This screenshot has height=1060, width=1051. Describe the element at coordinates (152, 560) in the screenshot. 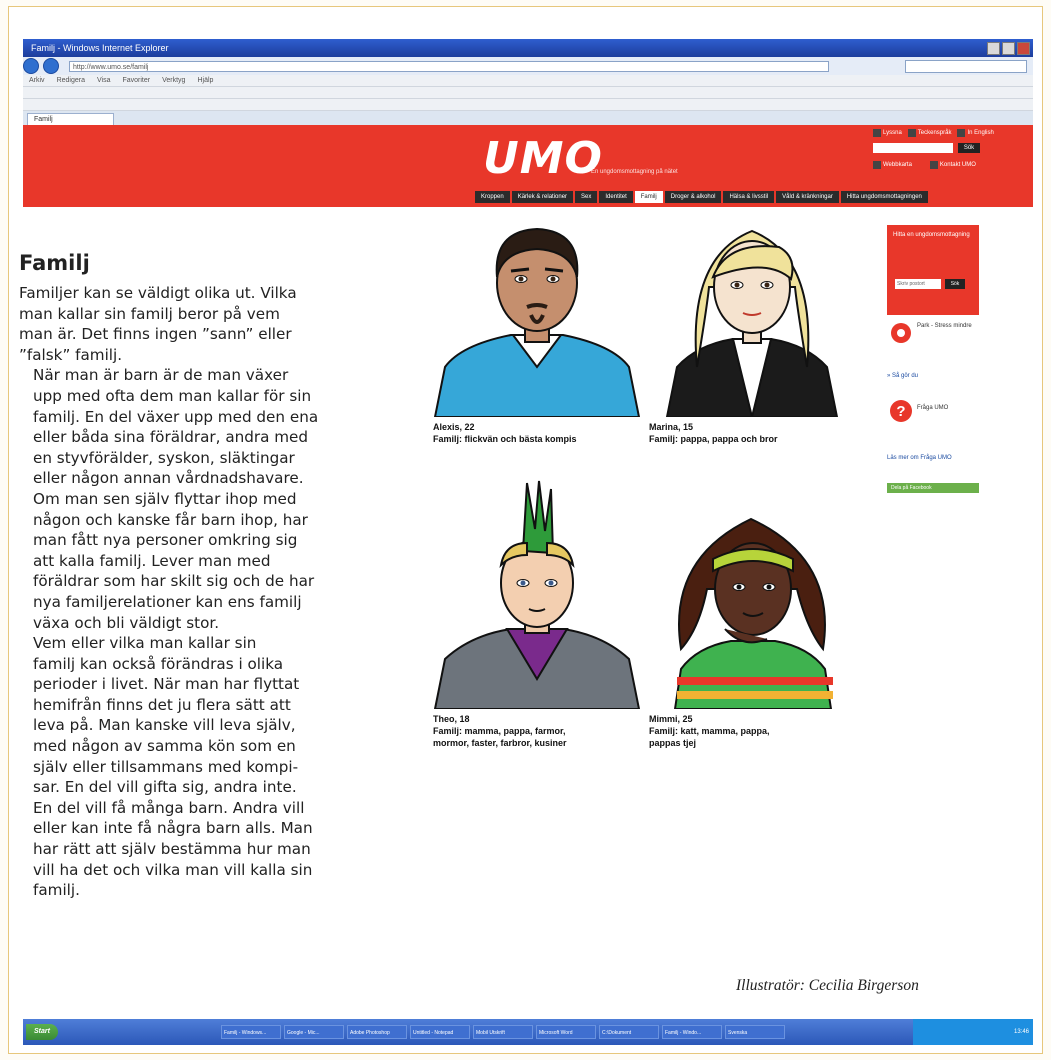

I see `article-line: att kalla familj. Lever man med` at that location.